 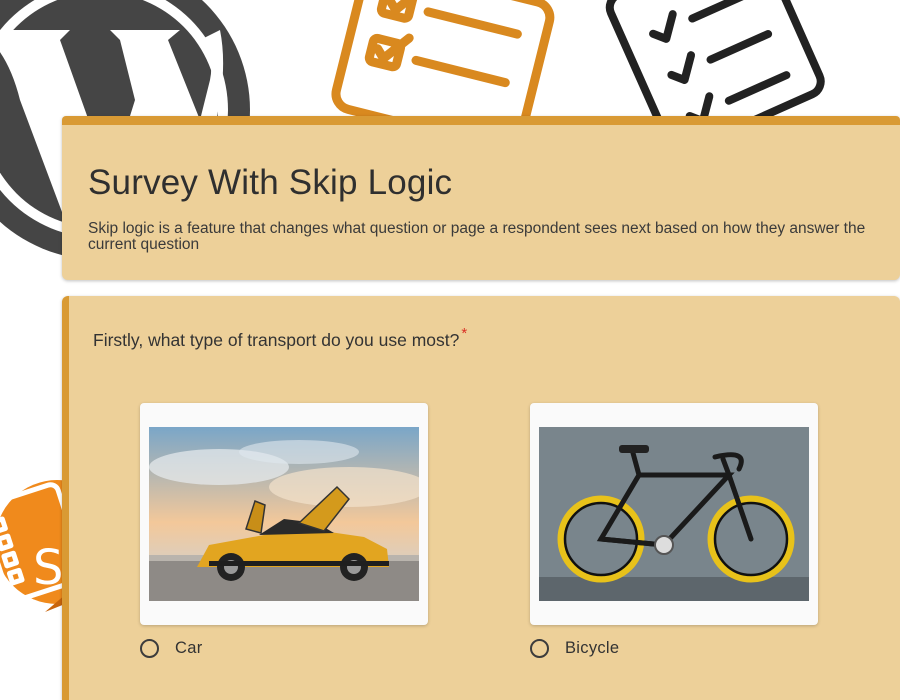 What do you see at coordinates (171, 648) in the screenshot?
I see `option-car: Car` at bounding box center [171, 648].